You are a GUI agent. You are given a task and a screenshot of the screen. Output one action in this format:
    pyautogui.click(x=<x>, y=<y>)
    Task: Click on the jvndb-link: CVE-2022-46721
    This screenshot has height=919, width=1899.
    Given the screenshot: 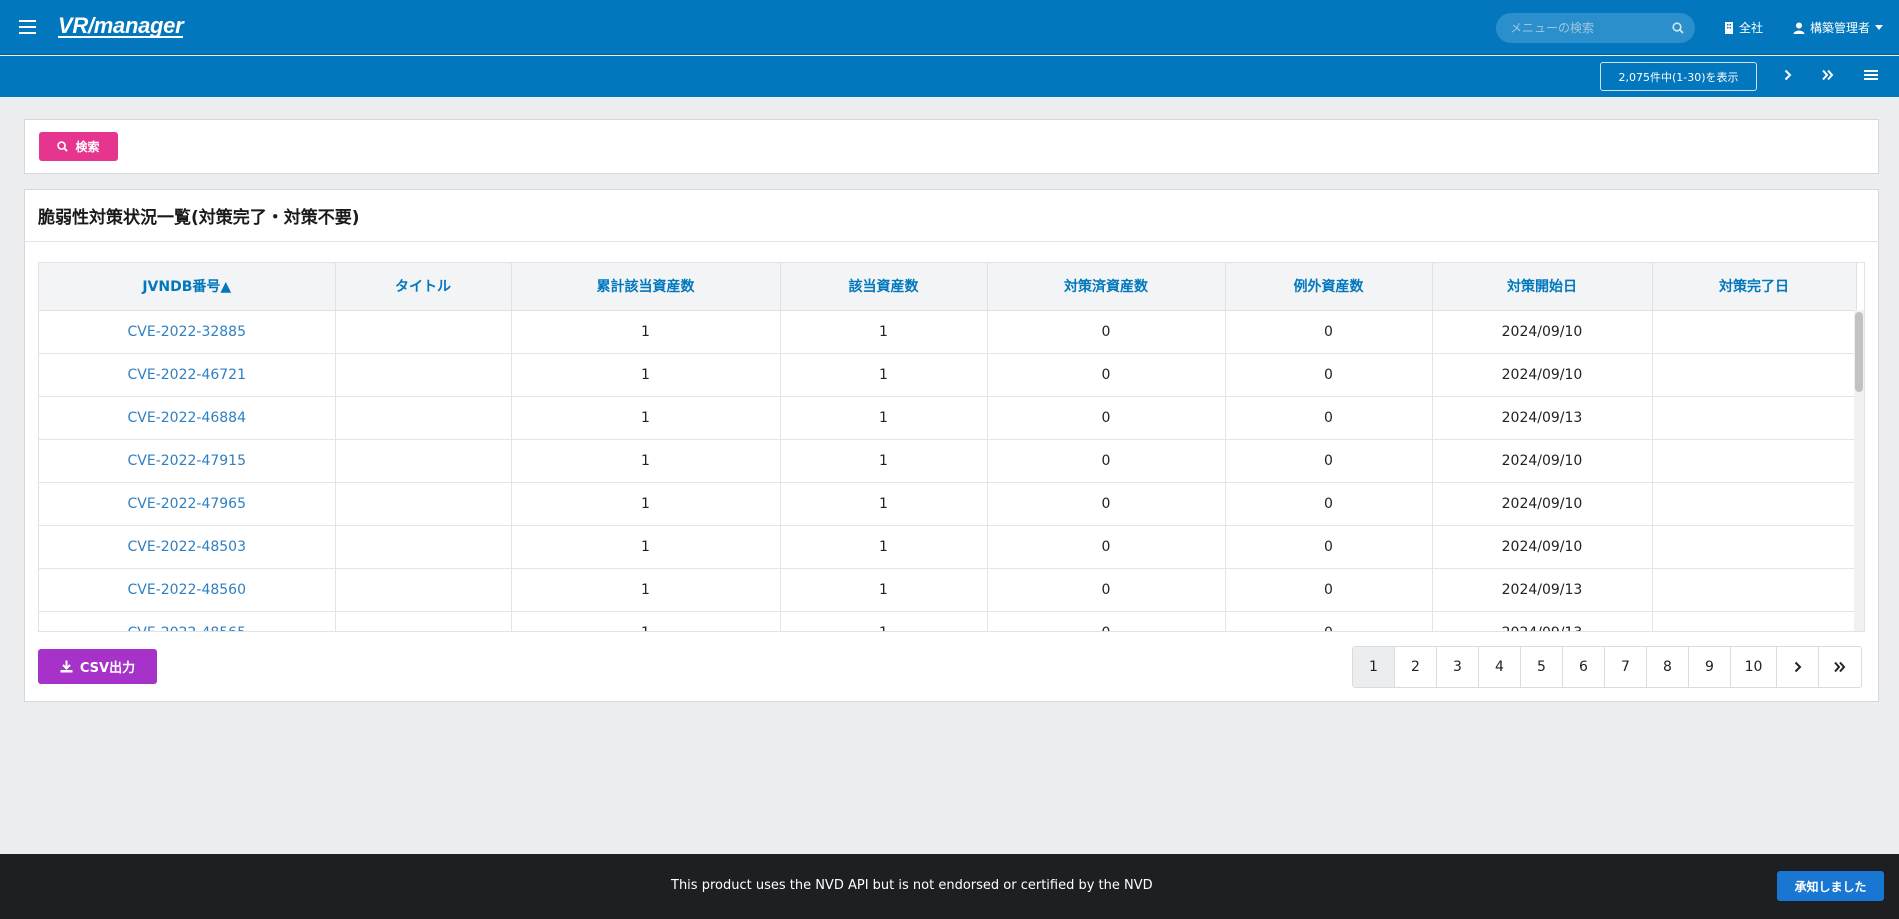 What is the action you would take?
    pyautogui.click(x=187, y=375)
    